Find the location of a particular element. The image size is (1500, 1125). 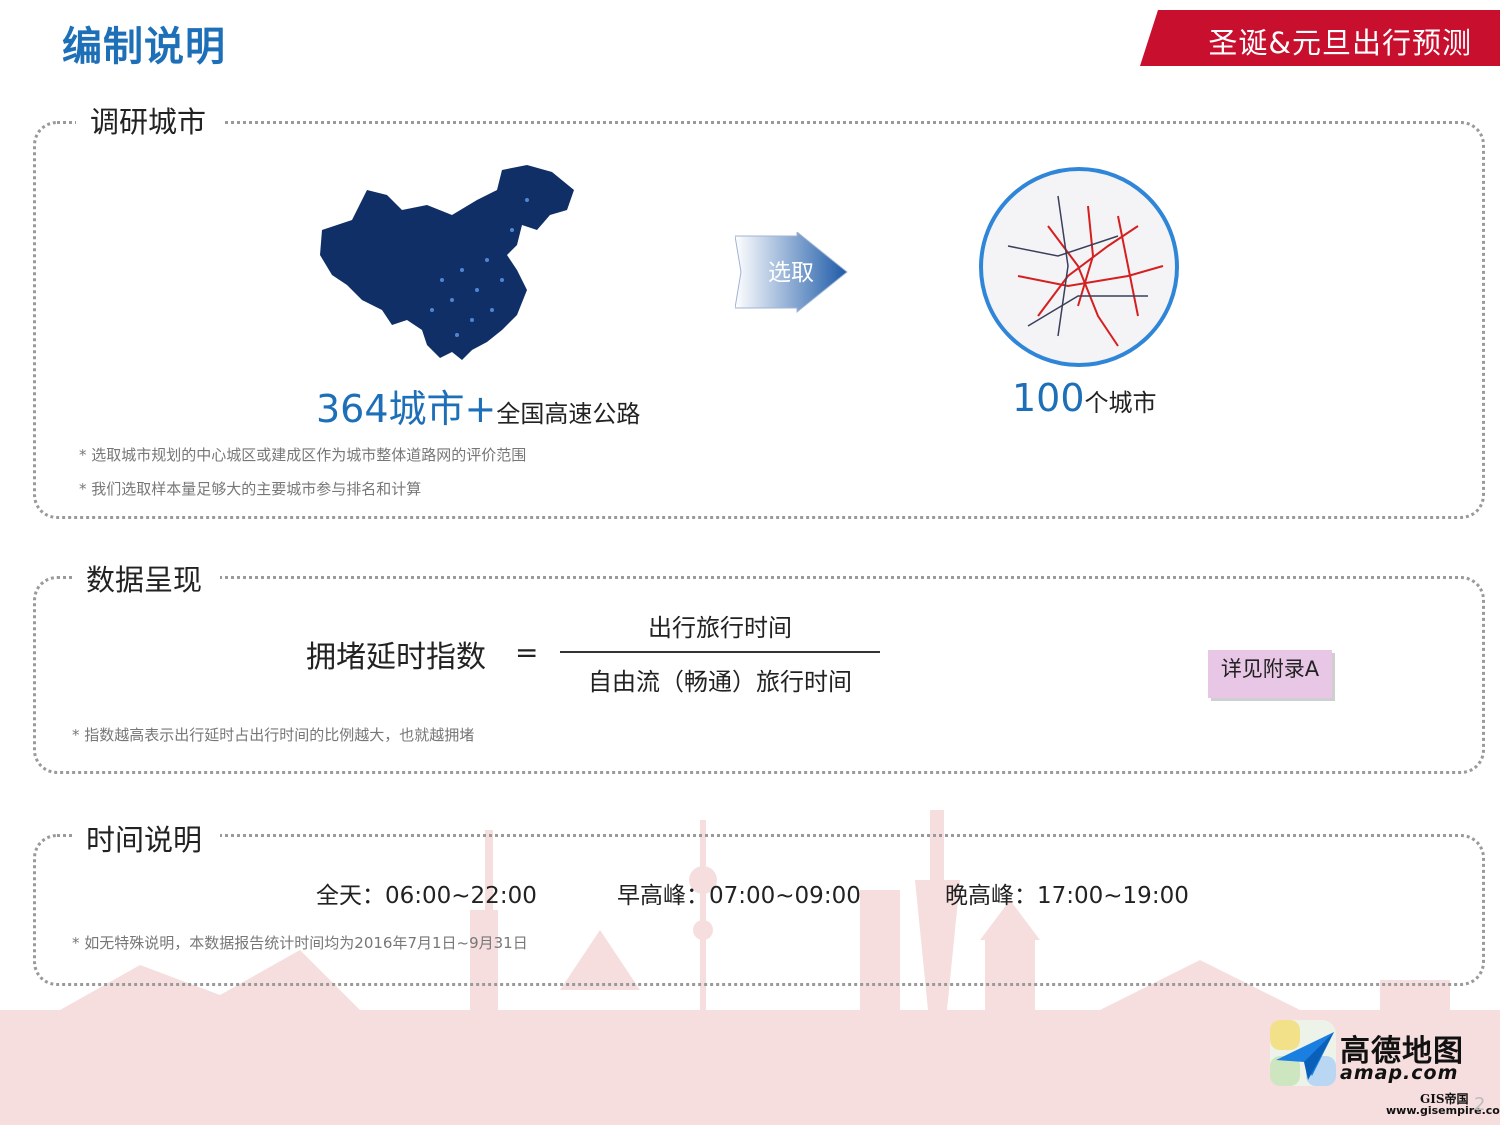

right-stat: 100个城市 is located at coordinates (1084, 398).